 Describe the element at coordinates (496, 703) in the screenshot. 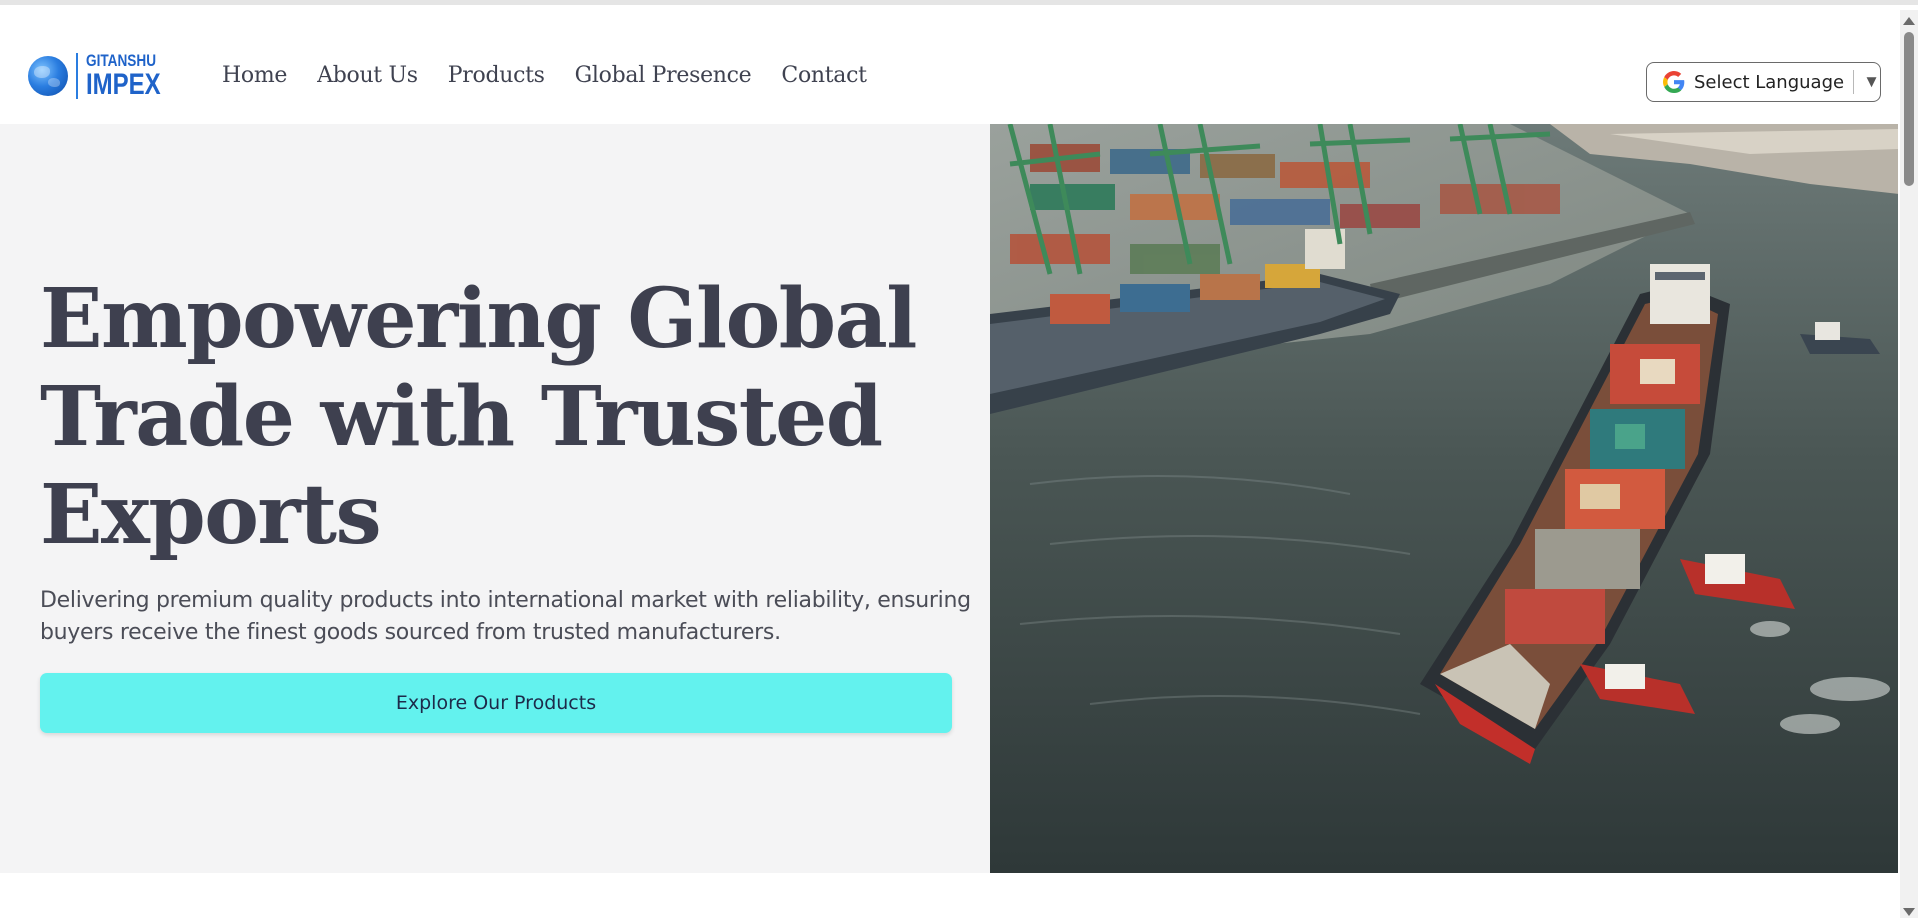

I see `explore-products-button: Explore Our Products` at that location.